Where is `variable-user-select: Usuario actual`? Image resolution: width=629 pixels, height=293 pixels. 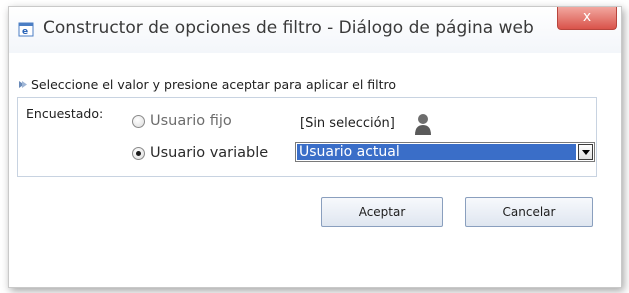
variable-user-select: Usuario actual is located at coordinates (445, 152).